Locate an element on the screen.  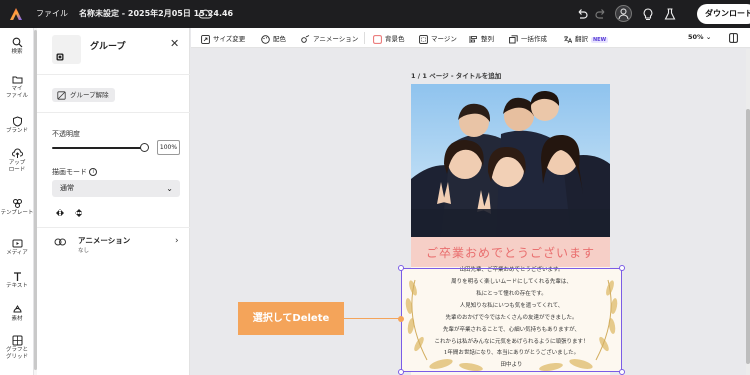
lightbulb-icon is located at coordinates (648, 14).